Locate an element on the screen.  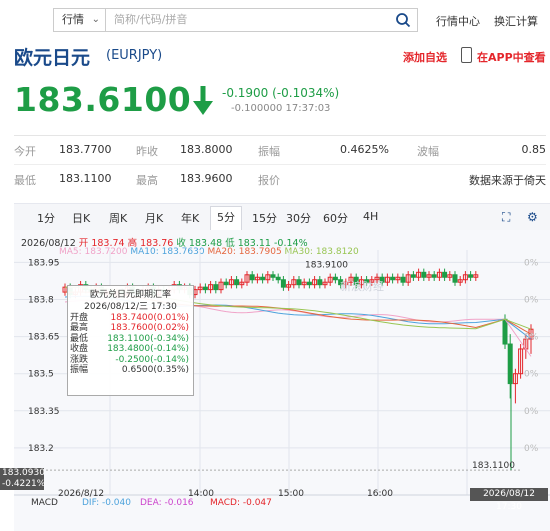
tooltip-value: 183.4800(-0.14%) is located at coordinates (148, 349).